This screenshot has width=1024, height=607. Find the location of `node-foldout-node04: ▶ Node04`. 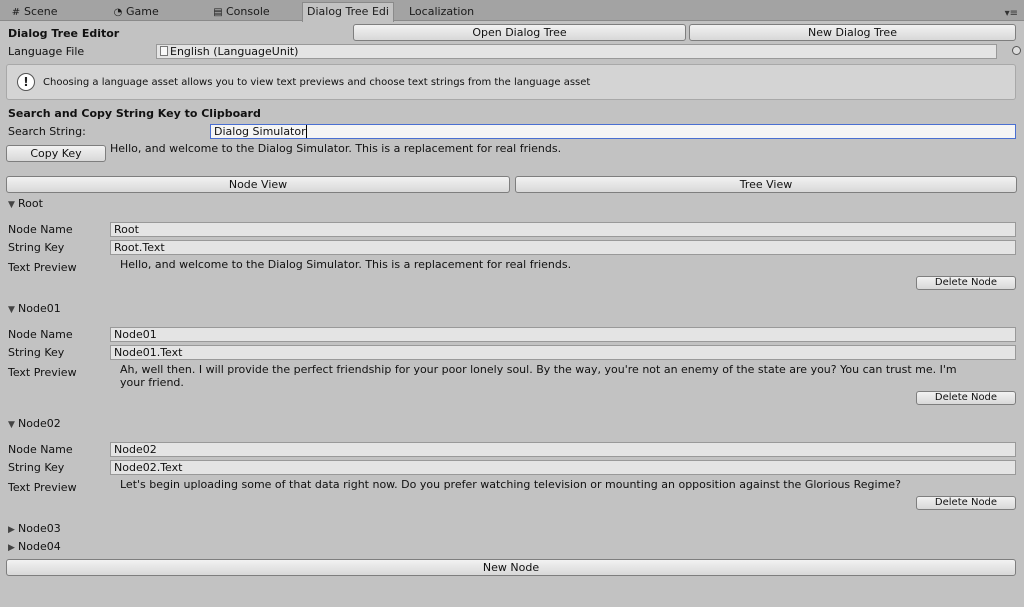

node-foldout-node04: ▶ Node04 is located at coordinates (34, 546).